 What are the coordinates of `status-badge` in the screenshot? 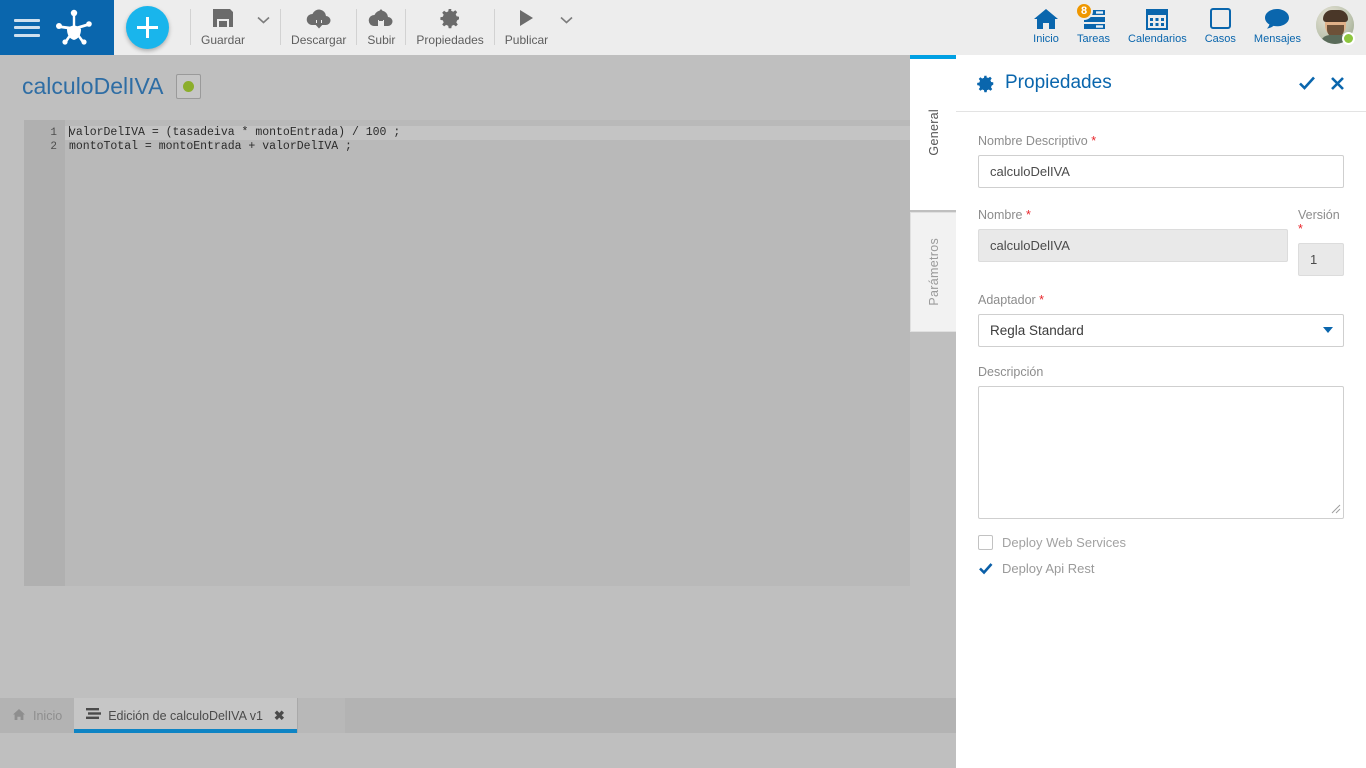 It's located at (189, 86).